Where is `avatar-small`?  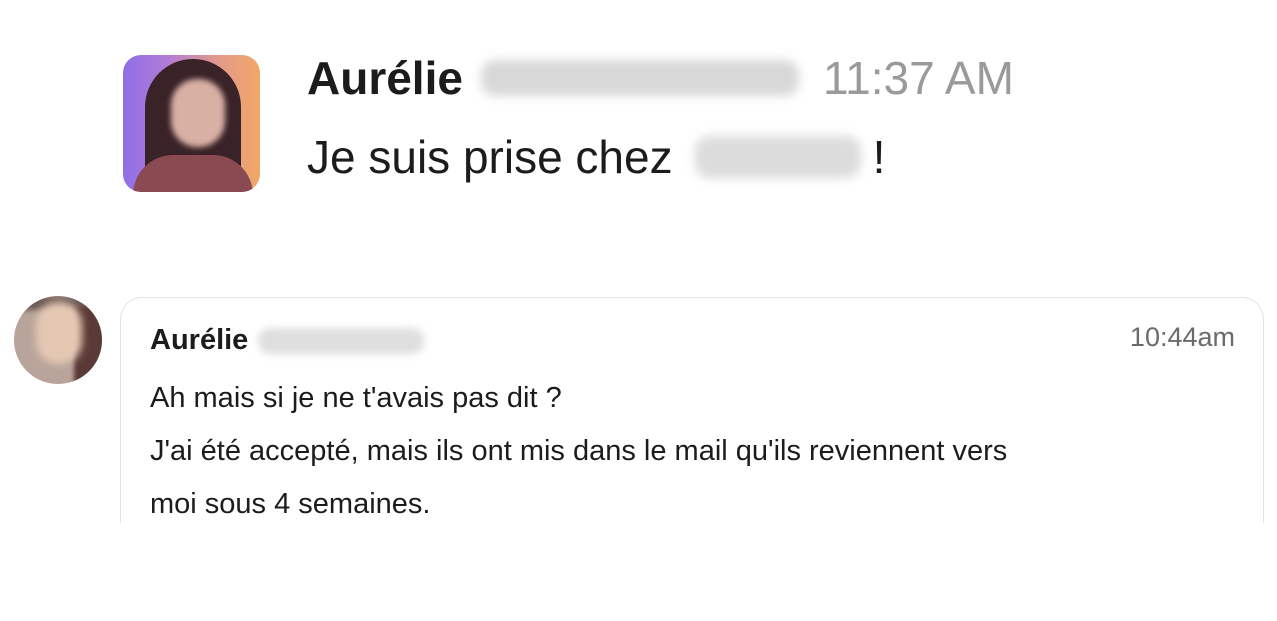 avatar-small is located at coordinates (58, 340).